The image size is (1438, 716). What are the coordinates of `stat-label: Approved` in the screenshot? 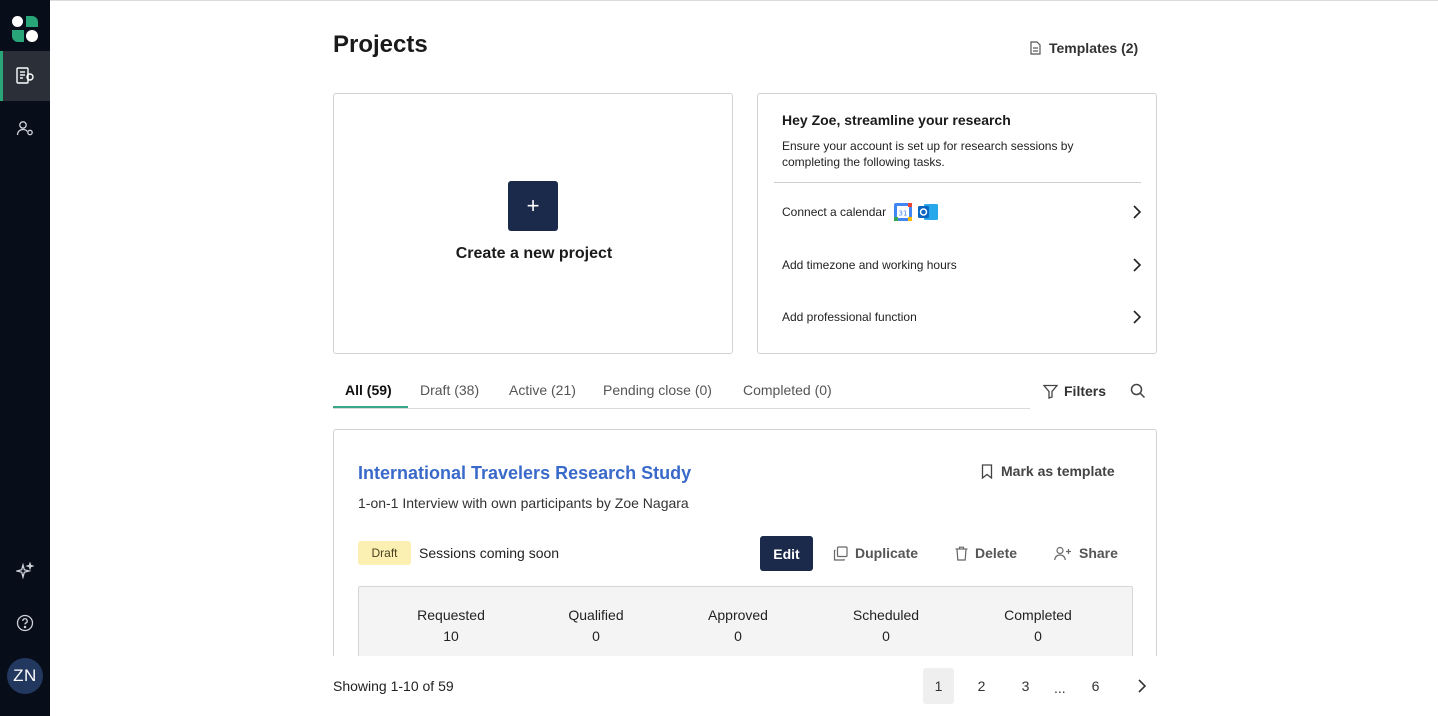 It's located at (738, 615).